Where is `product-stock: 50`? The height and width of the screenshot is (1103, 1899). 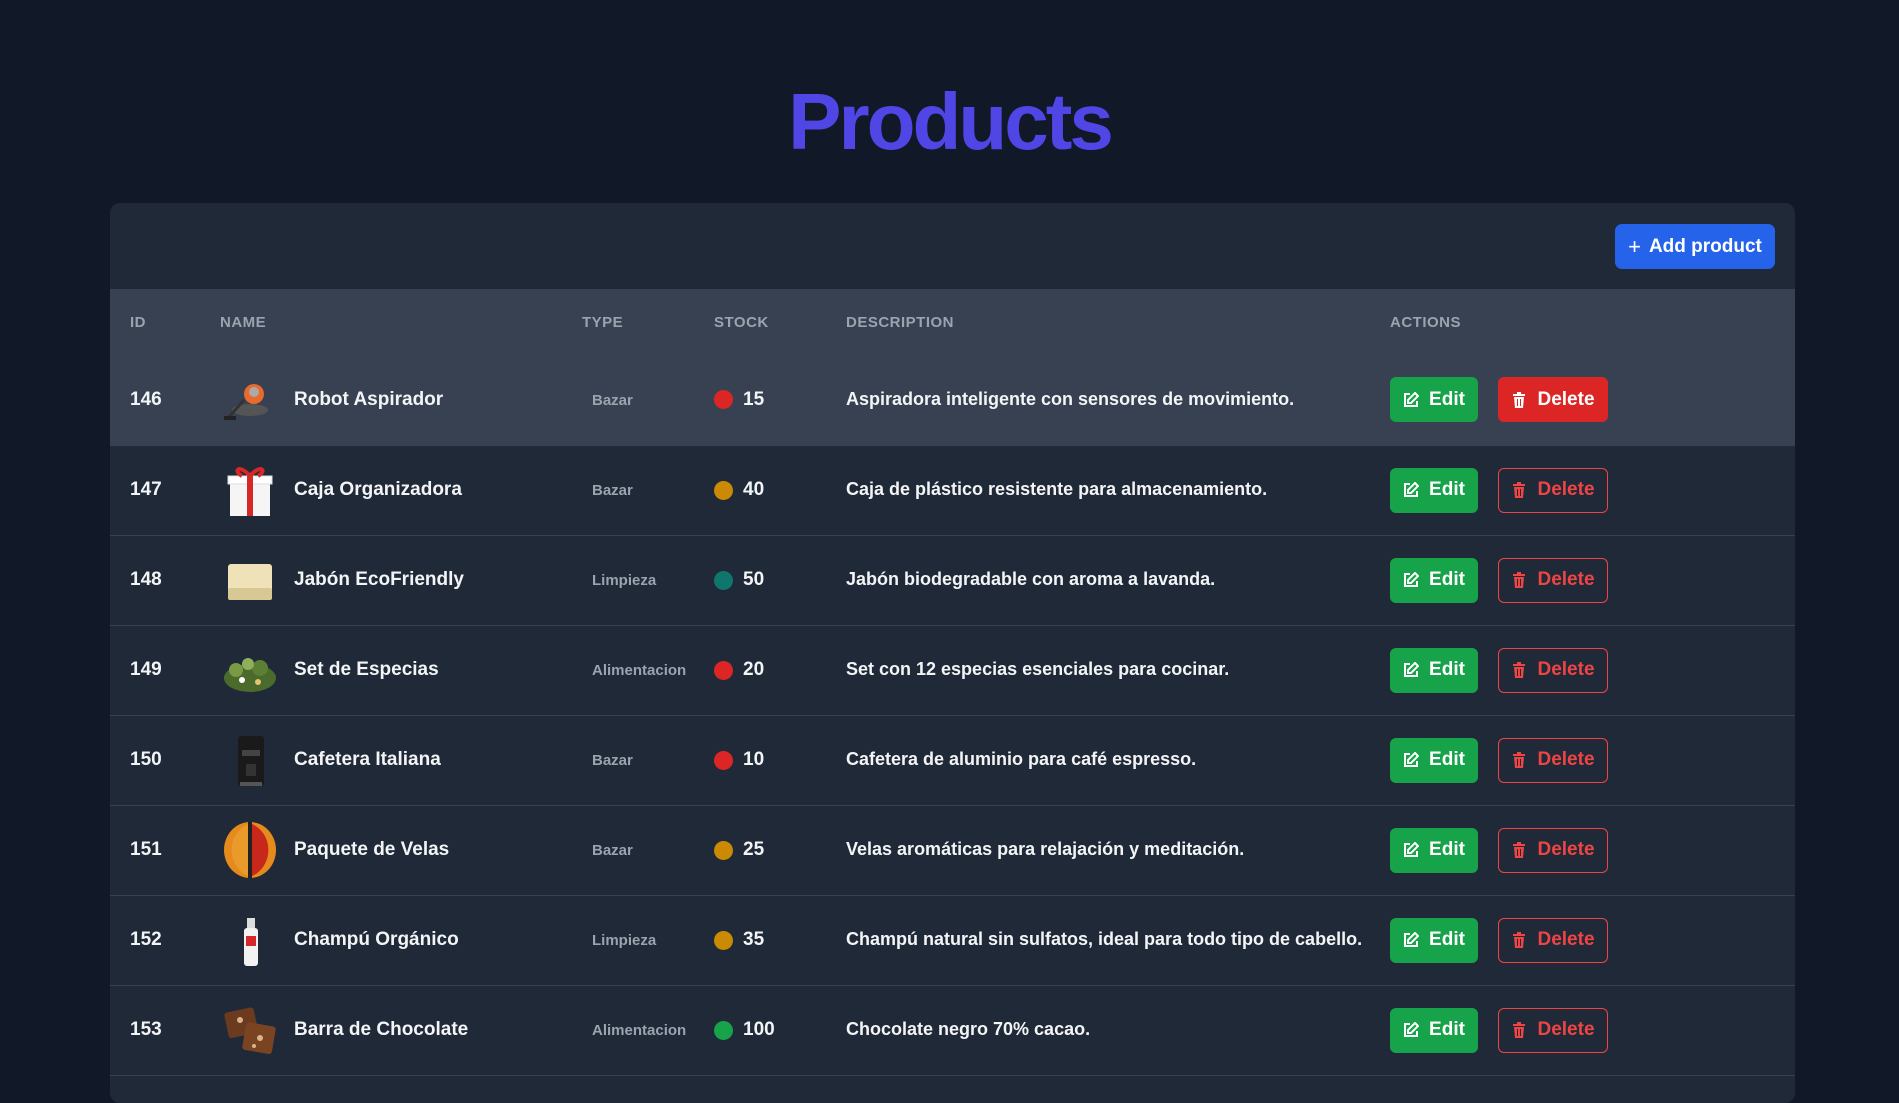
product-stock: 50 is located at coordinates (754, 579).